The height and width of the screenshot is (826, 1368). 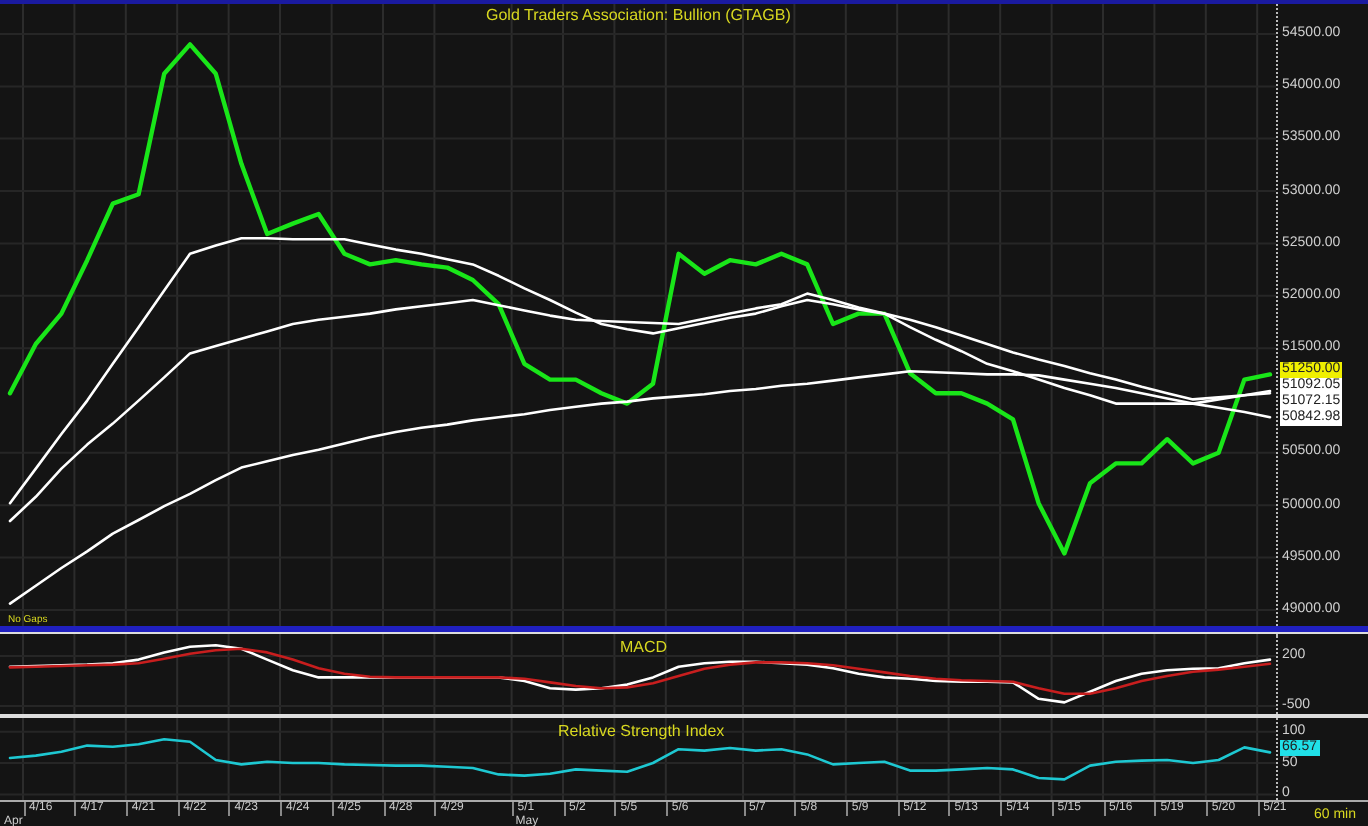 What do you see at coordinates (641, 731) in the screenshot?
I see `chart-title: Relative Strength Index` at bounding box center [641, 731].